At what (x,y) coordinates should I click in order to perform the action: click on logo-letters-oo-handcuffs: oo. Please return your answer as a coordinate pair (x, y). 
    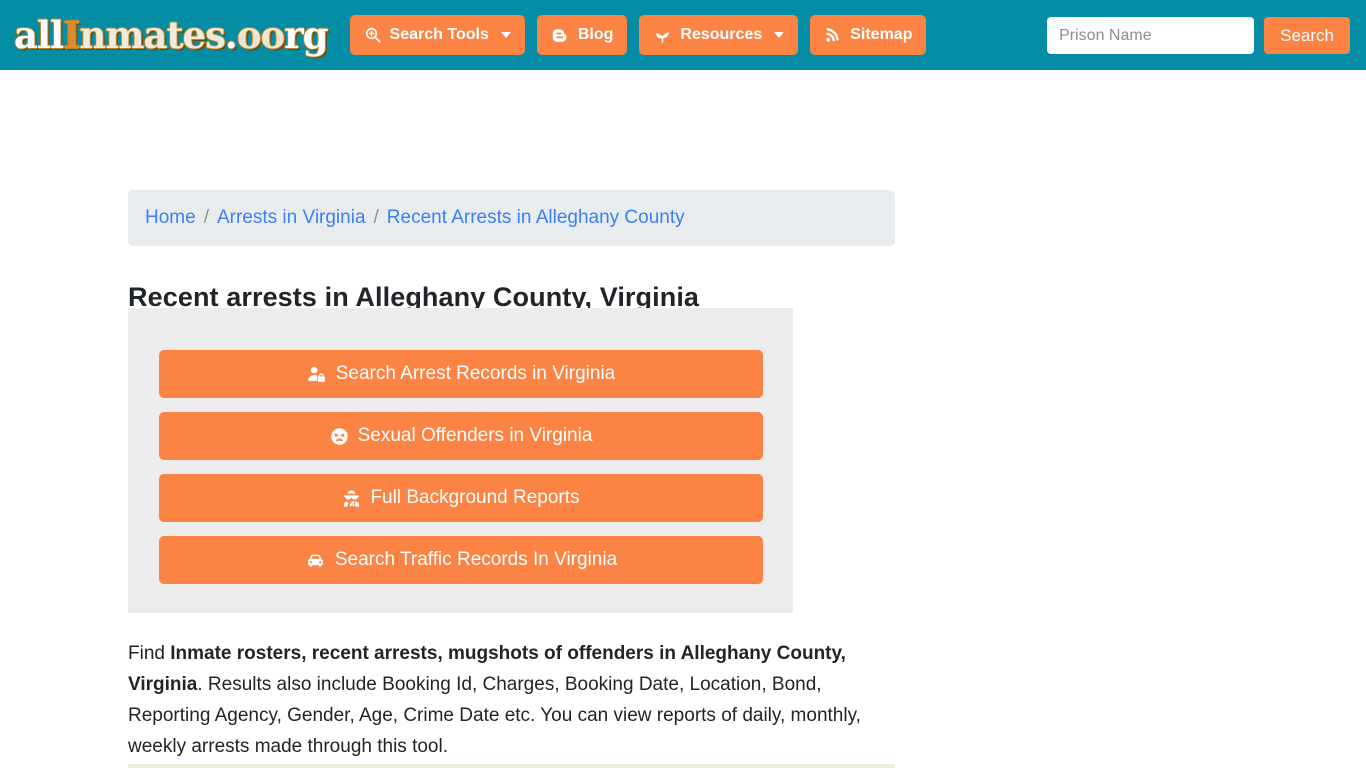
    Looking at the image, I should click on (260, 34).